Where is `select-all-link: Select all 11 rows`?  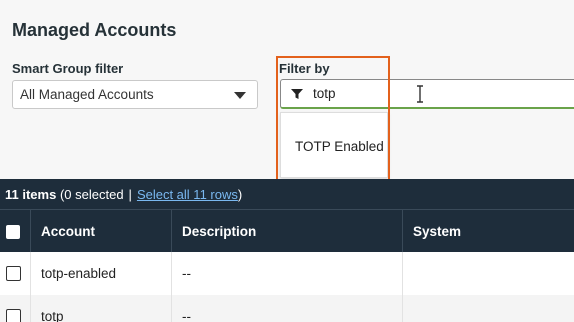 select-all-link: Select all 11 rows is located at coordinates (187, 194).